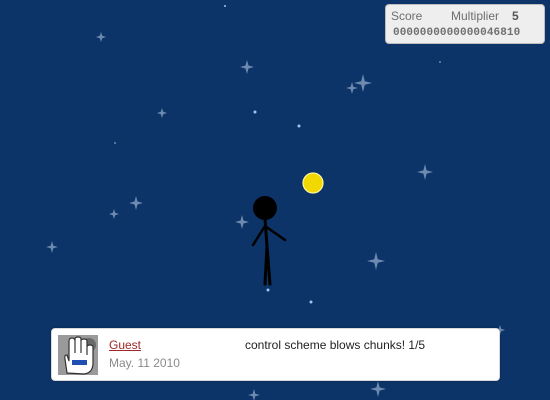 The width and height of the screenshot is (550, 400). I want to click on comment-author-link: Guest, so click(125, 345).